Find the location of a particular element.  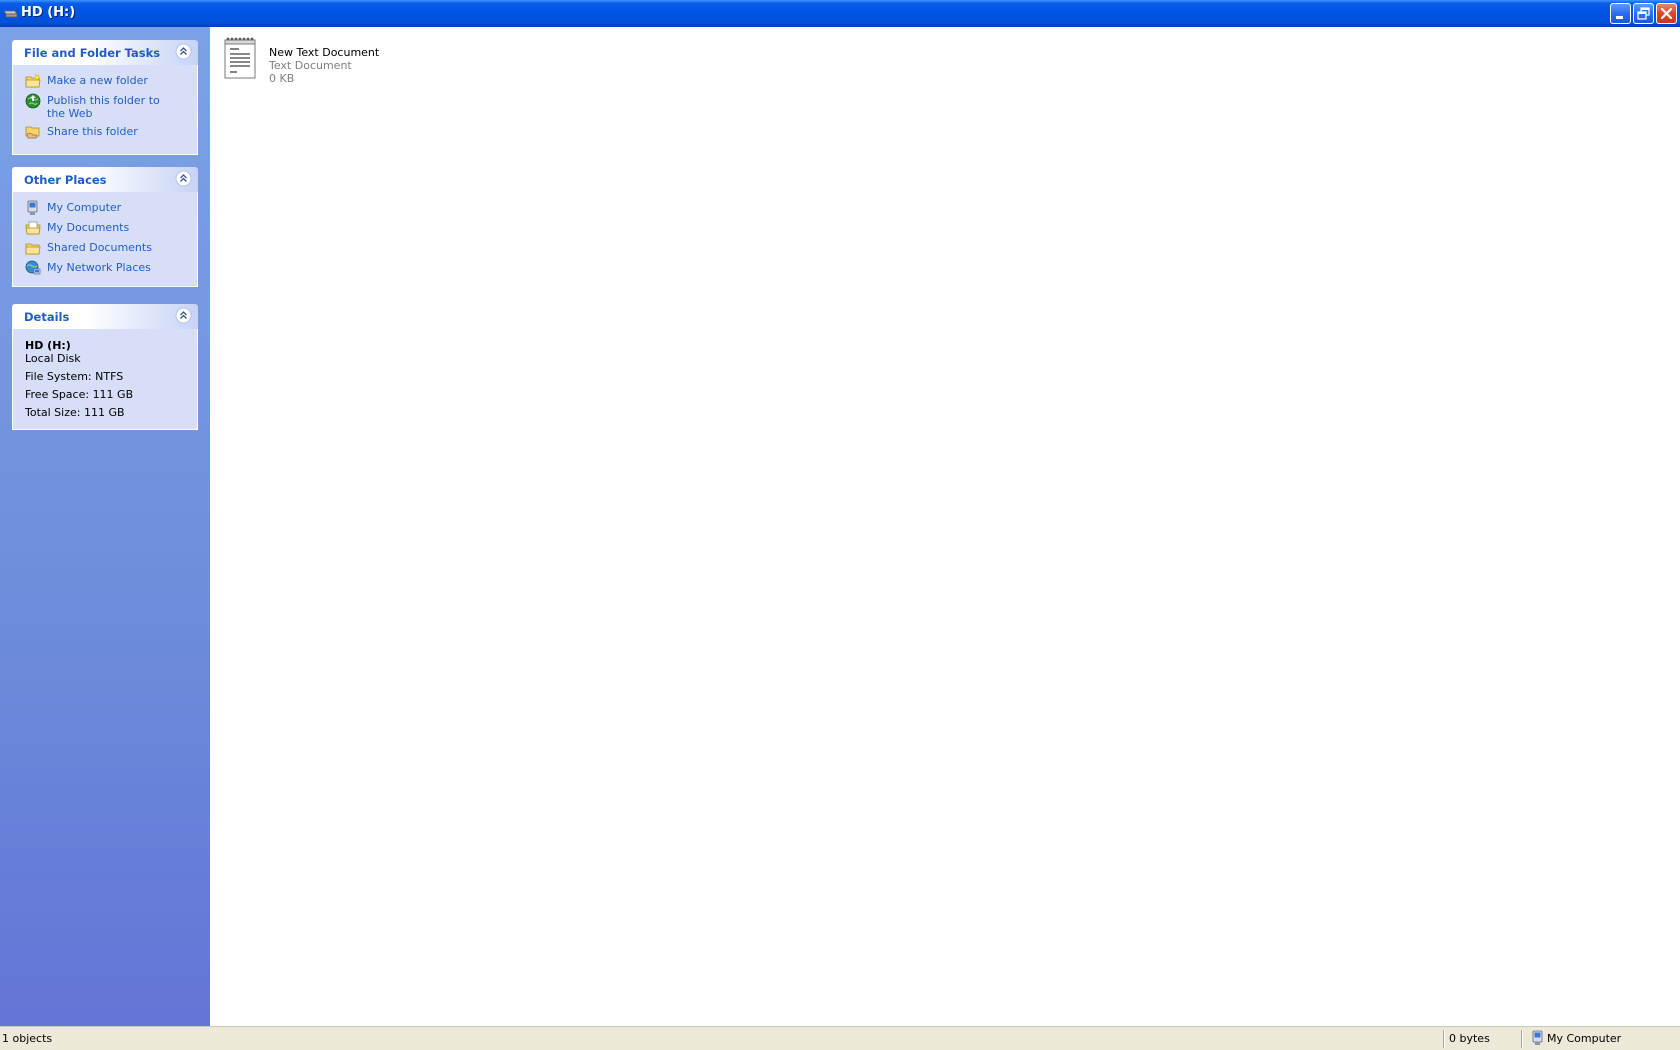

text-document-icon is located at coordinates (240, 58).